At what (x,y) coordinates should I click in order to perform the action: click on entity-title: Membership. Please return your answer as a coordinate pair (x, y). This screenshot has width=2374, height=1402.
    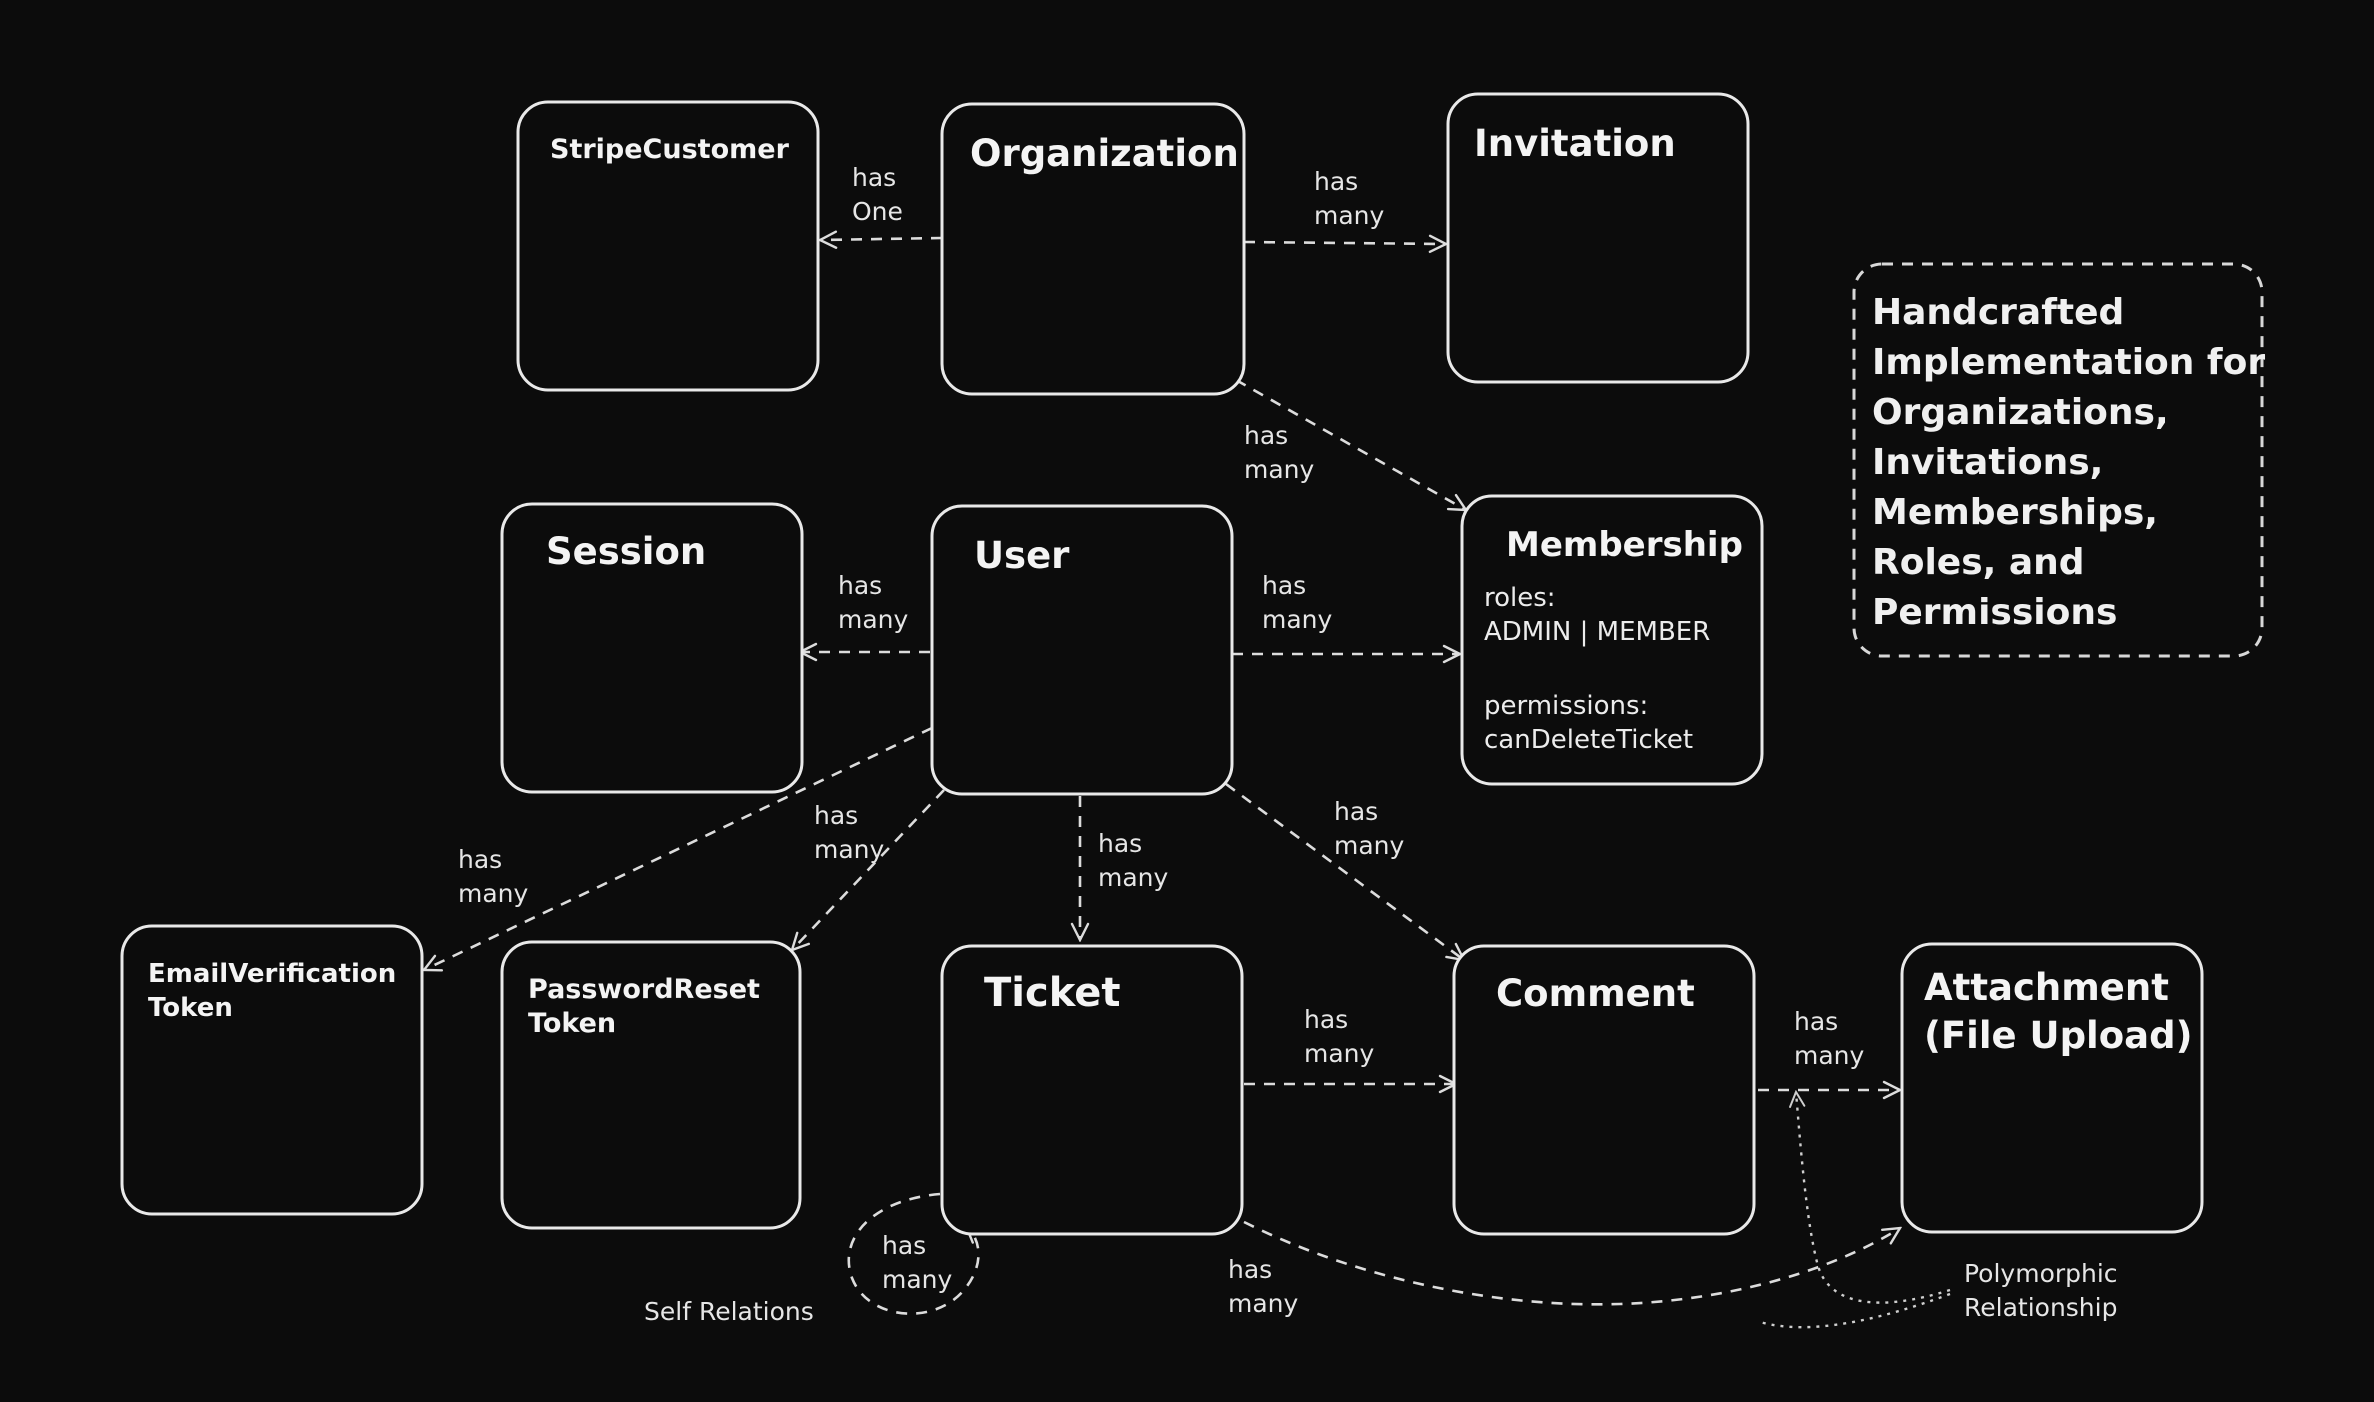
    Looking at the image, I should click on (1624, 545).